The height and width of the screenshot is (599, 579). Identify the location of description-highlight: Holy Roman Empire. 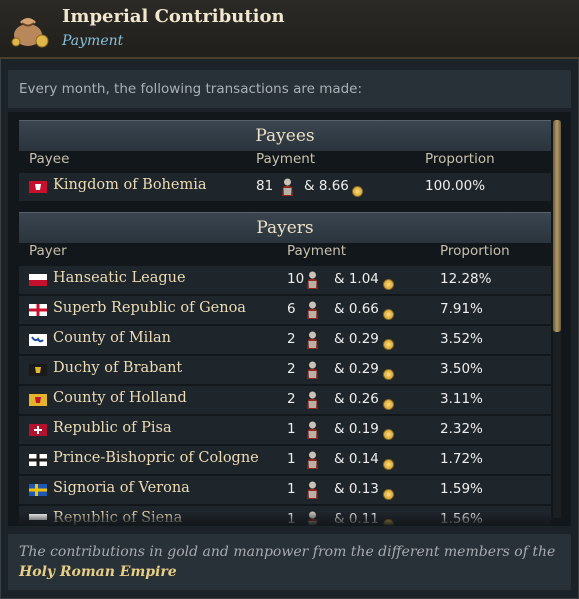
(98, 572).